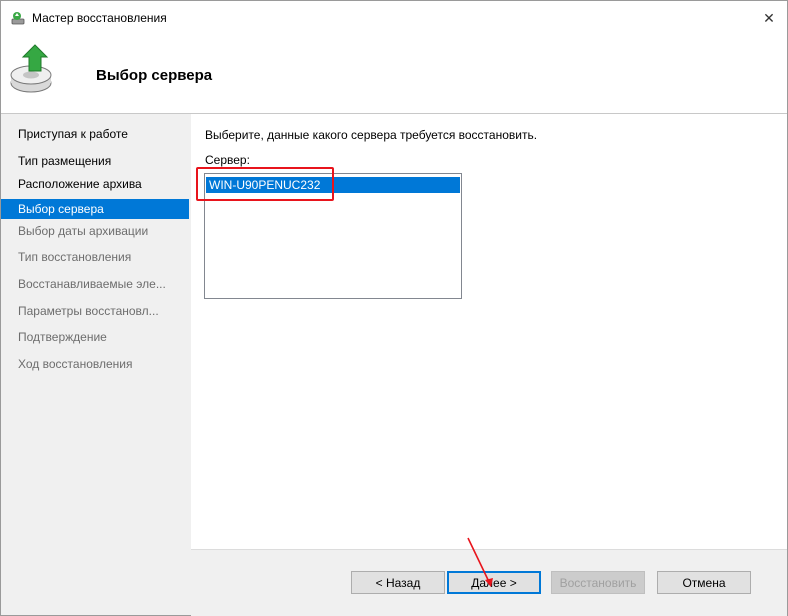 This screenshot has width=788, height=616. I want to click on backup-restore-icon, so click(31, 68).